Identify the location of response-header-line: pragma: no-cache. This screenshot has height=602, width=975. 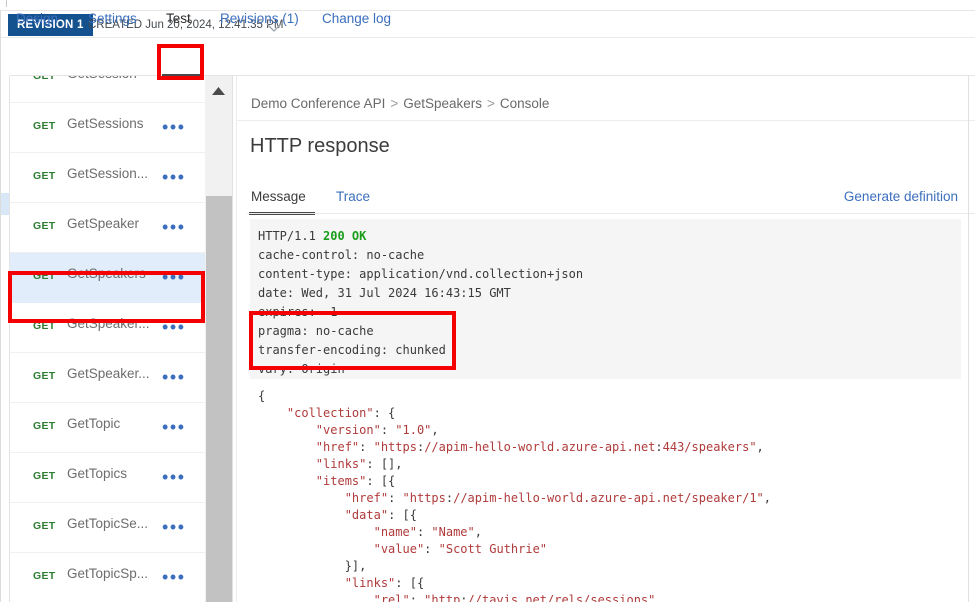
(316, 331).